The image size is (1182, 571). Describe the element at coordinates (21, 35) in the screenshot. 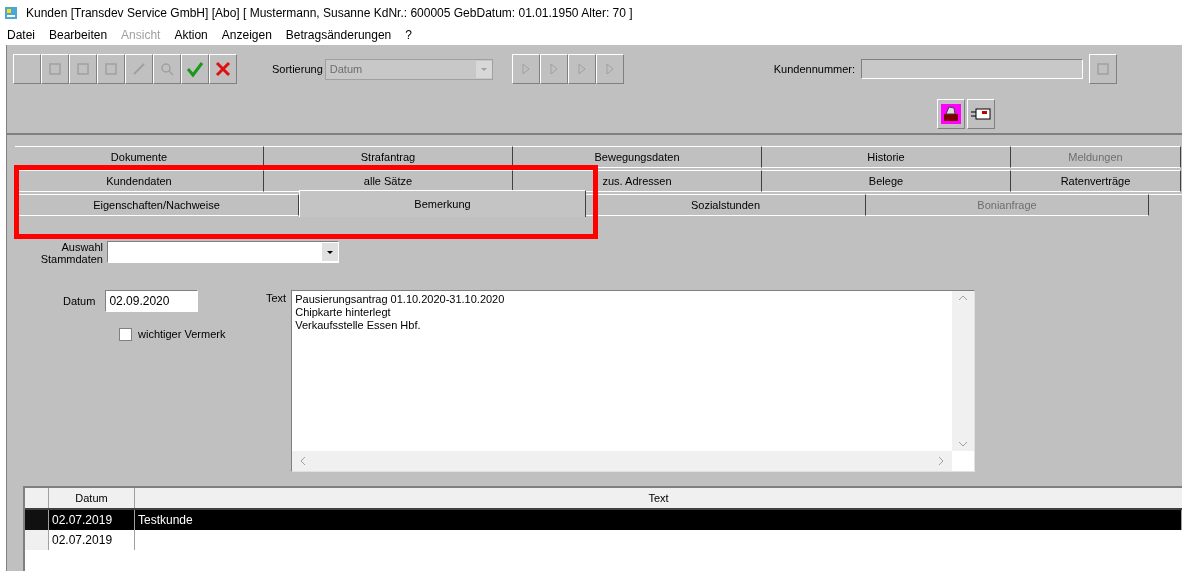

I see `menu-item: Datei` at that location.